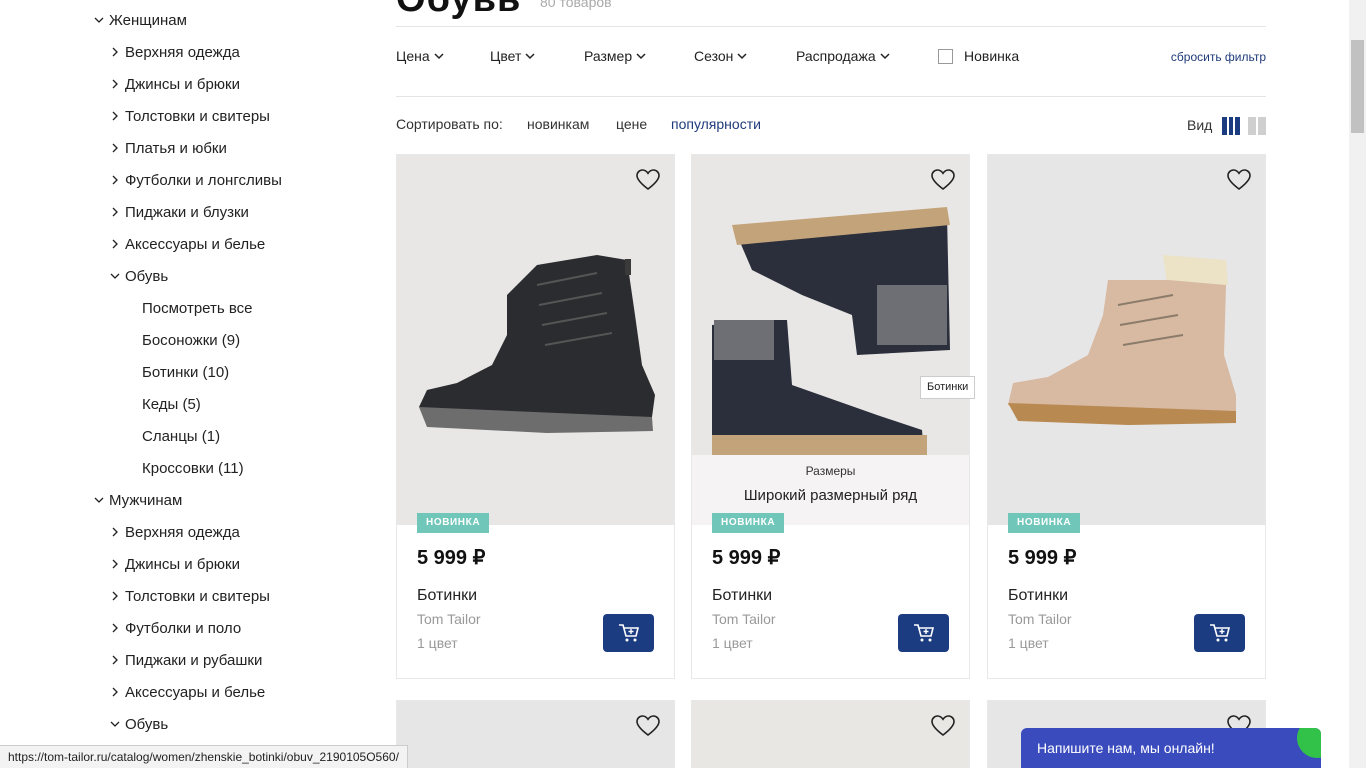 This screenshot has height=768, width=1366. Describe the element at coordinates (197, 308) in the screenshot. I see `sidebar-item-view-all: Посмотреть все` at that location.